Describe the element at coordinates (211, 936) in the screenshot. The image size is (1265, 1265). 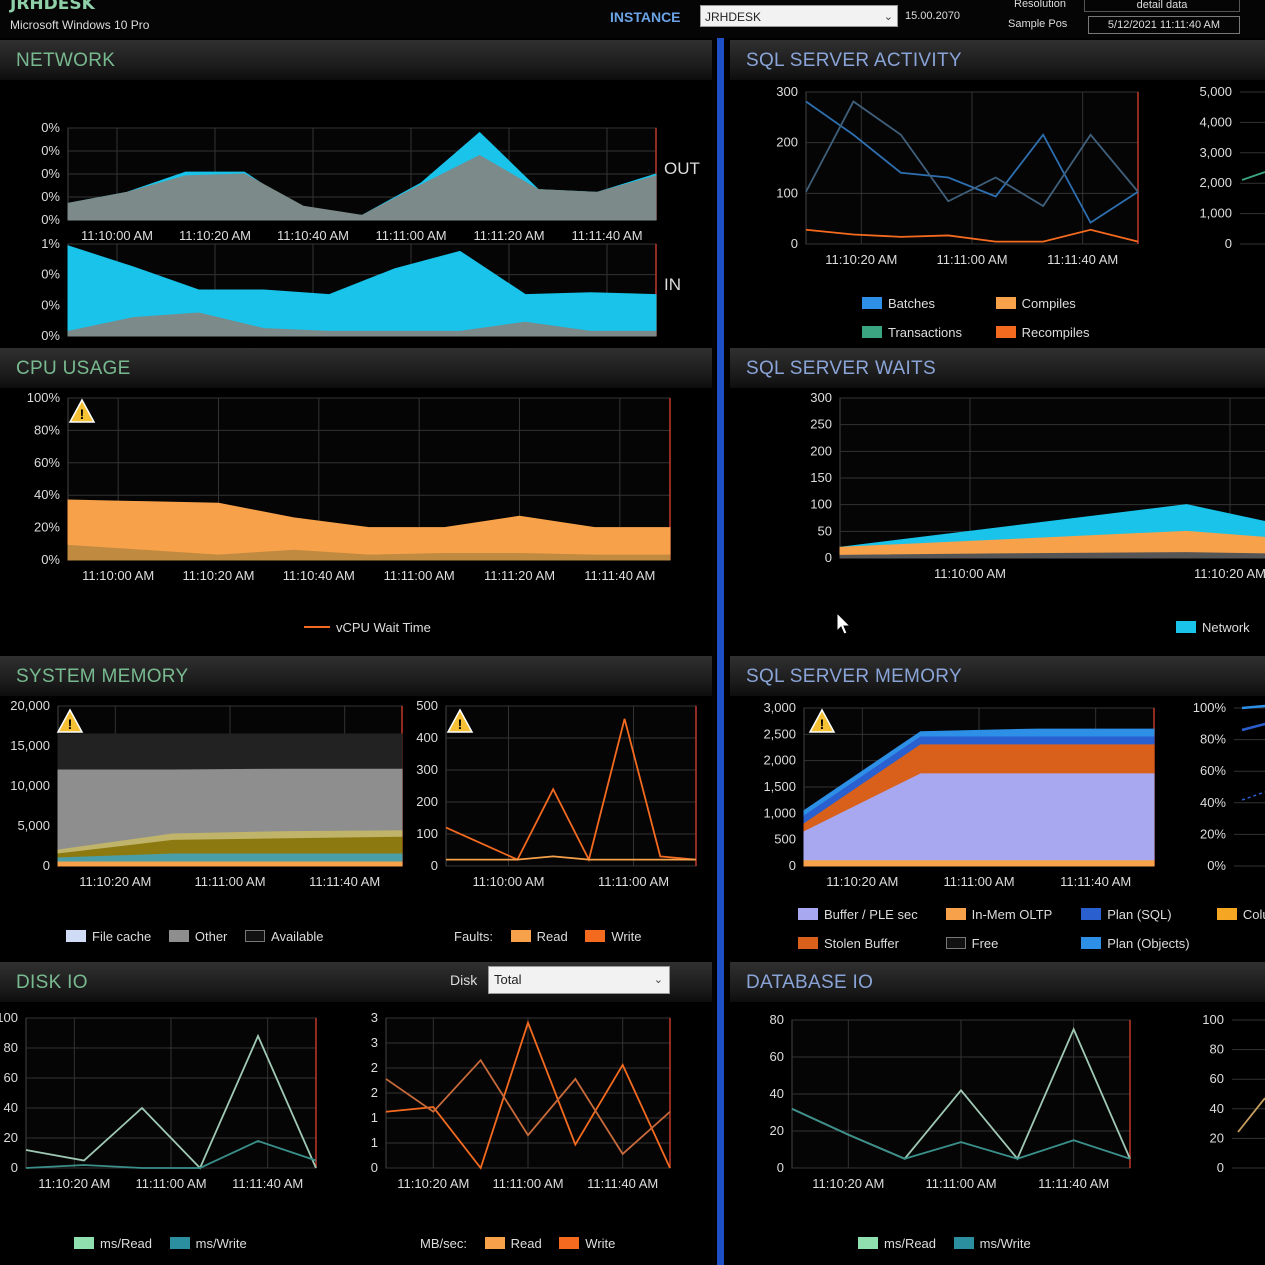
I see `legend-label: Other` at that location.